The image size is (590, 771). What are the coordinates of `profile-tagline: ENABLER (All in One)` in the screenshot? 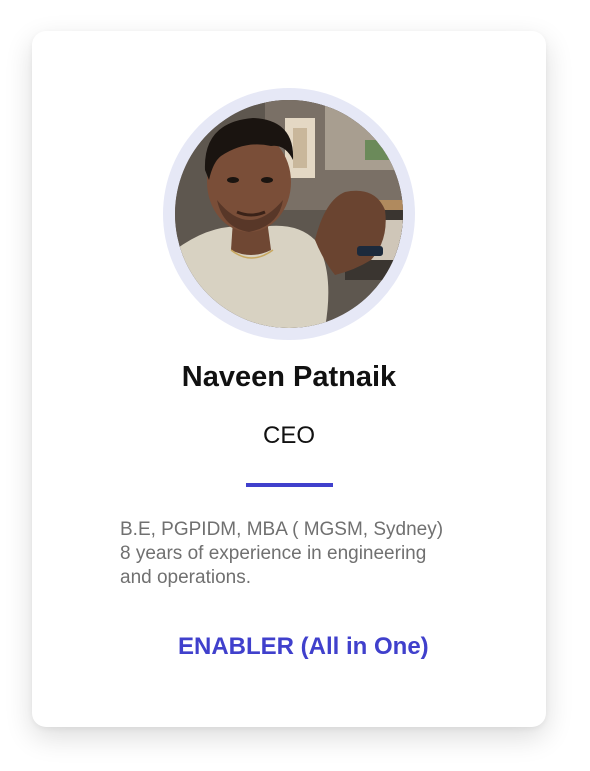 It's located at (303, 646).